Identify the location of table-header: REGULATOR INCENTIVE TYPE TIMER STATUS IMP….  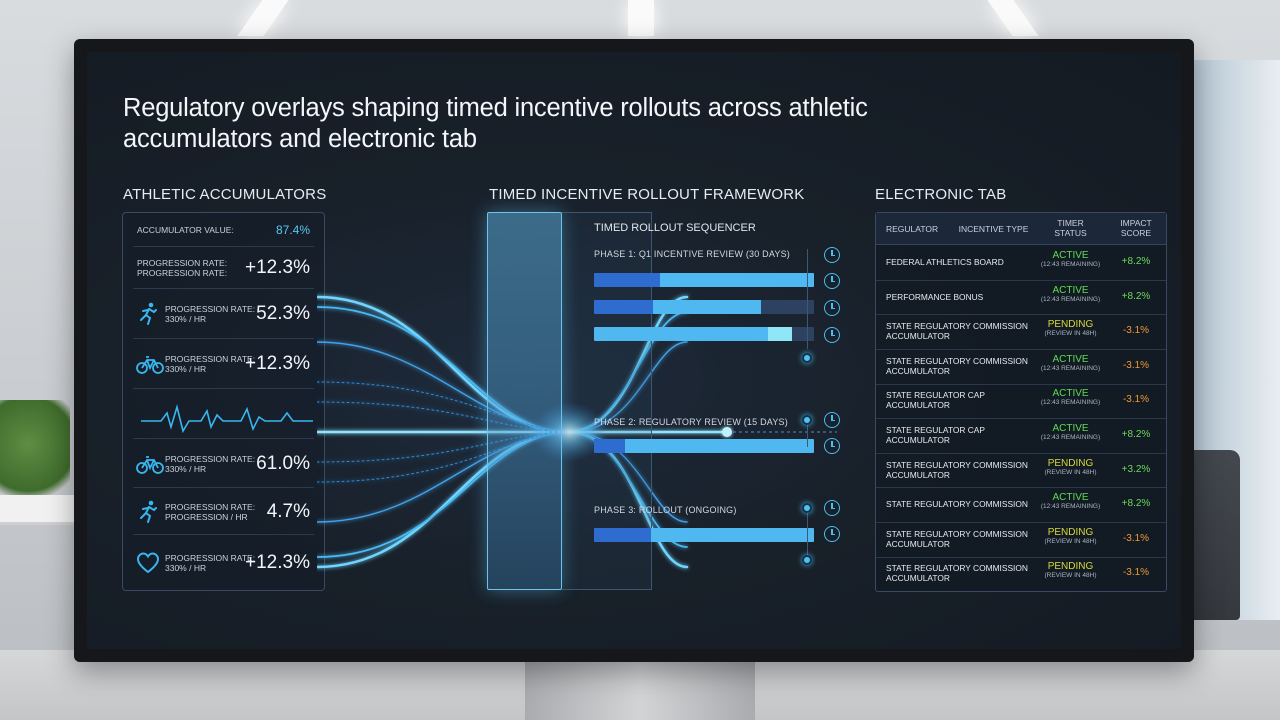
(1021, 229).